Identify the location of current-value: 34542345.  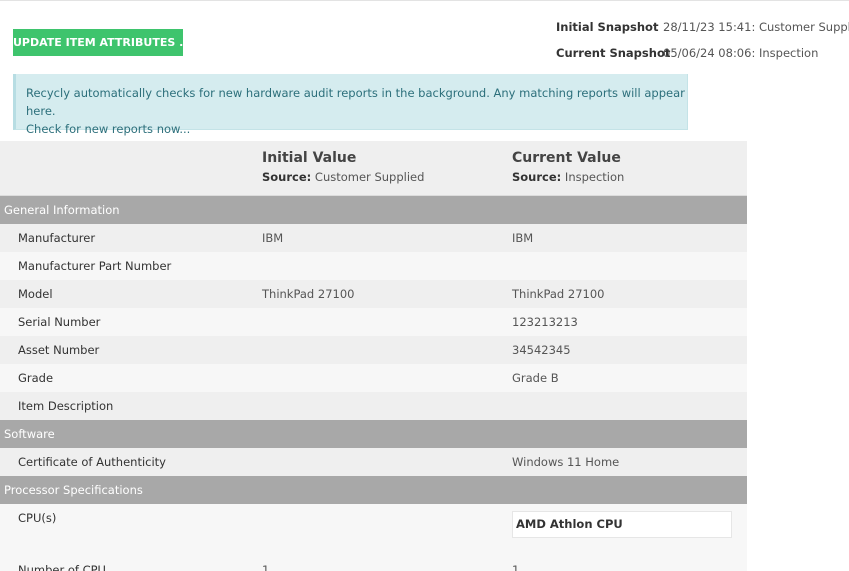
(541, 350).